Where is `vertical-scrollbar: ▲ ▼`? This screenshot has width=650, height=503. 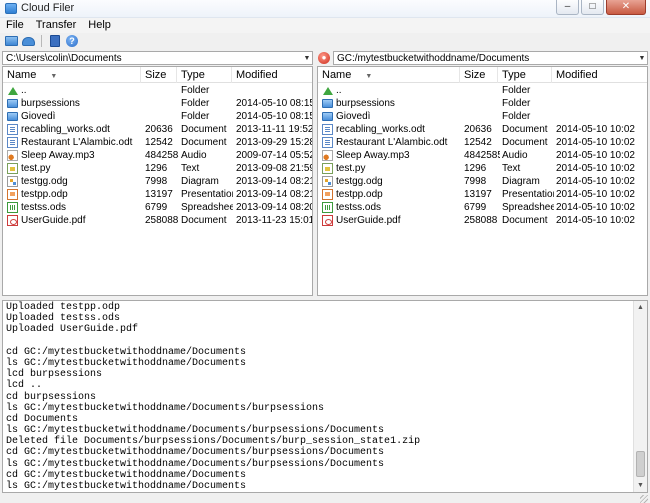
vertical-scrollbar: ▲ ▼ is located at coordinates (640, 396).